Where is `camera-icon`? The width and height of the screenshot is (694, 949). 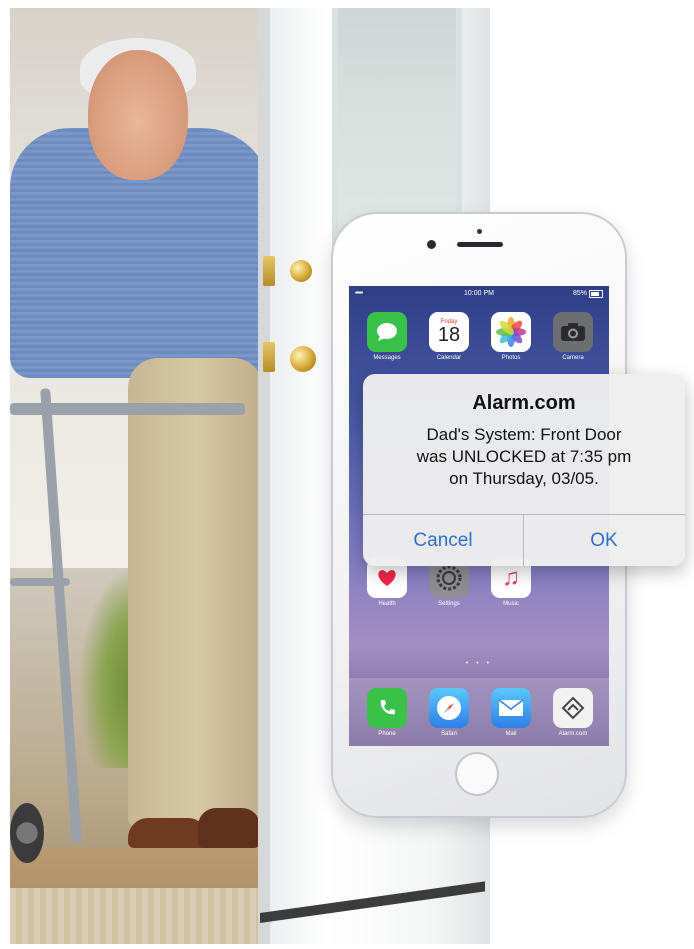
camera-icon is located at coordinates (573, 332).